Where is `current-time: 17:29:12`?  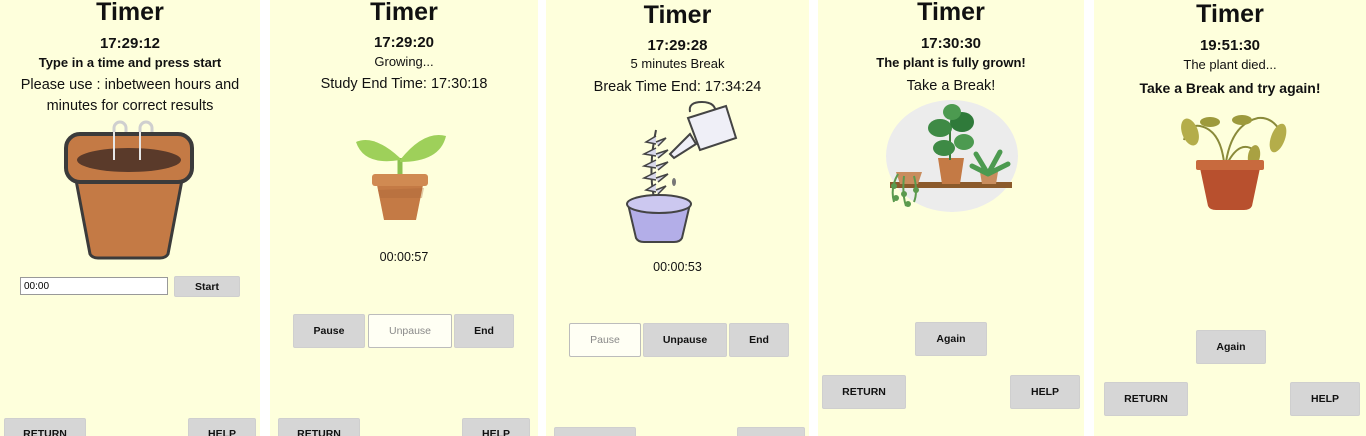 current-time: 17:29:12 is located at coordinates (130, 43).